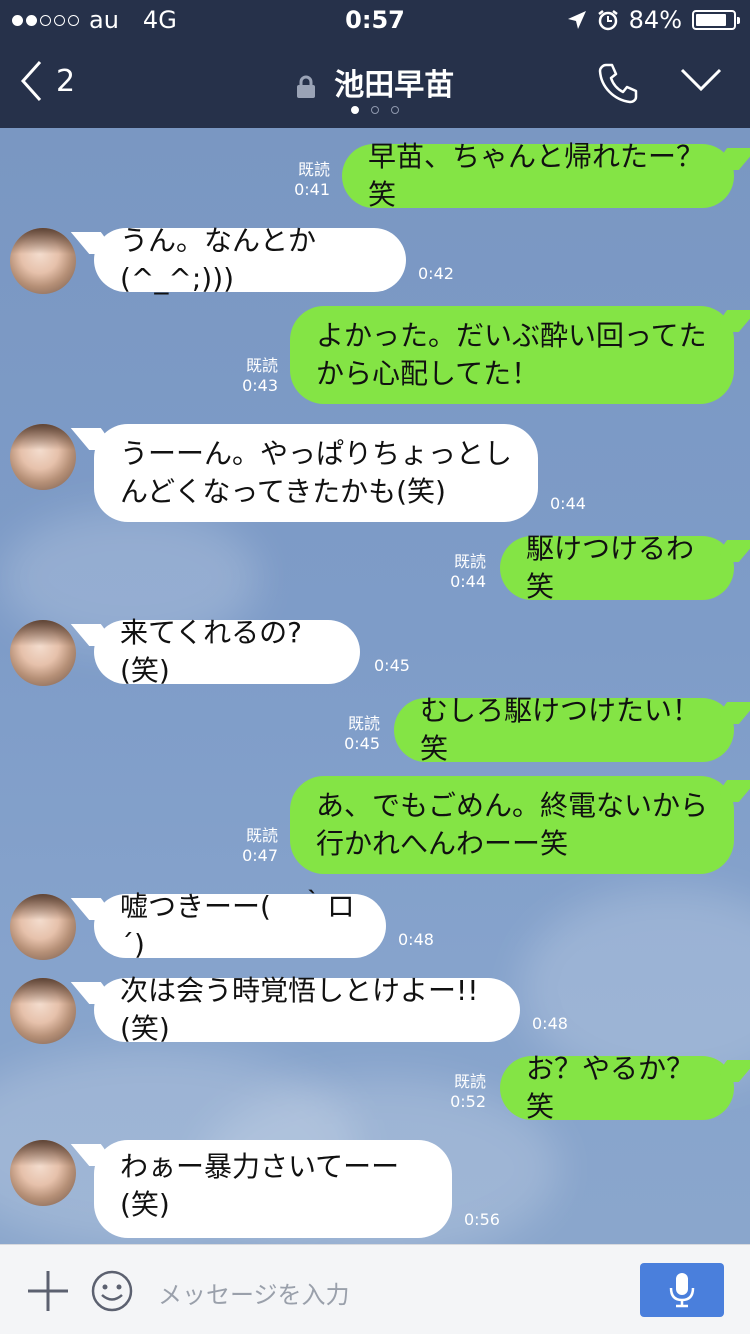 This screenshot has height=1334, width=750. Describe the element at coordinates (610, 567) in the screenshot. I see `message-text: 駆けつけるわ笑` at that location.